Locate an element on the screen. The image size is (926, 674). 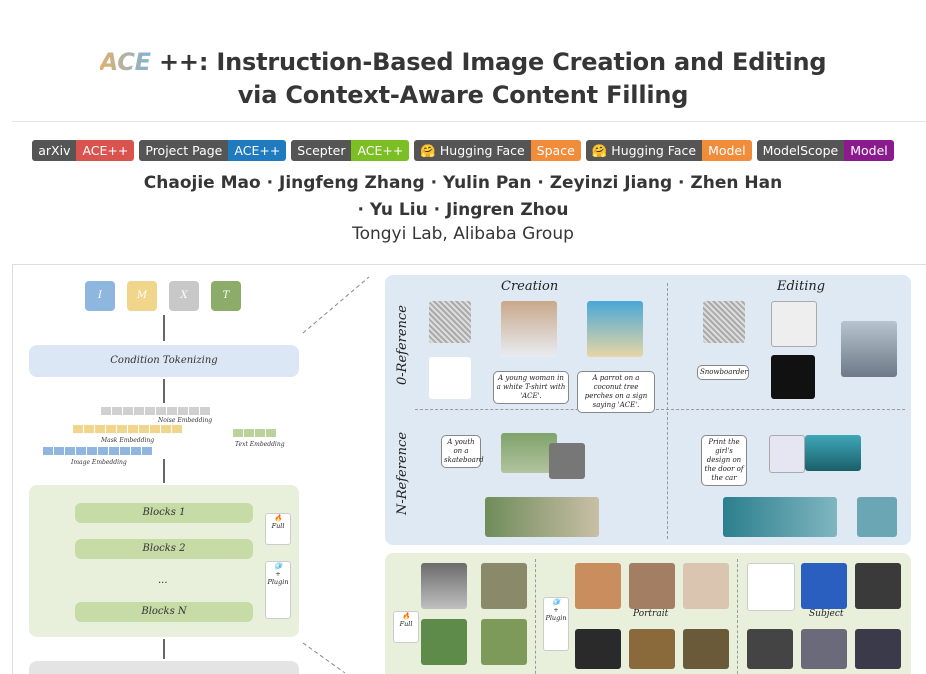
title-line2: via Context-Aware Content Filling is located at coordinates (463, 95).